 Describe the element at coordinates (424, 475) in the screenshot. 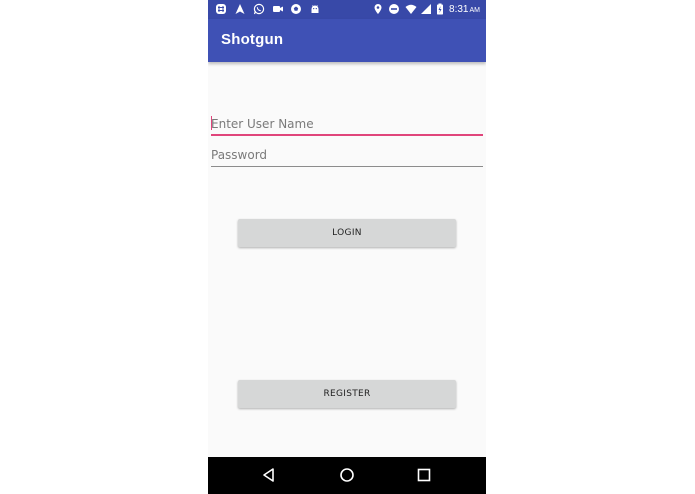

I see `recents-icon` at that location.